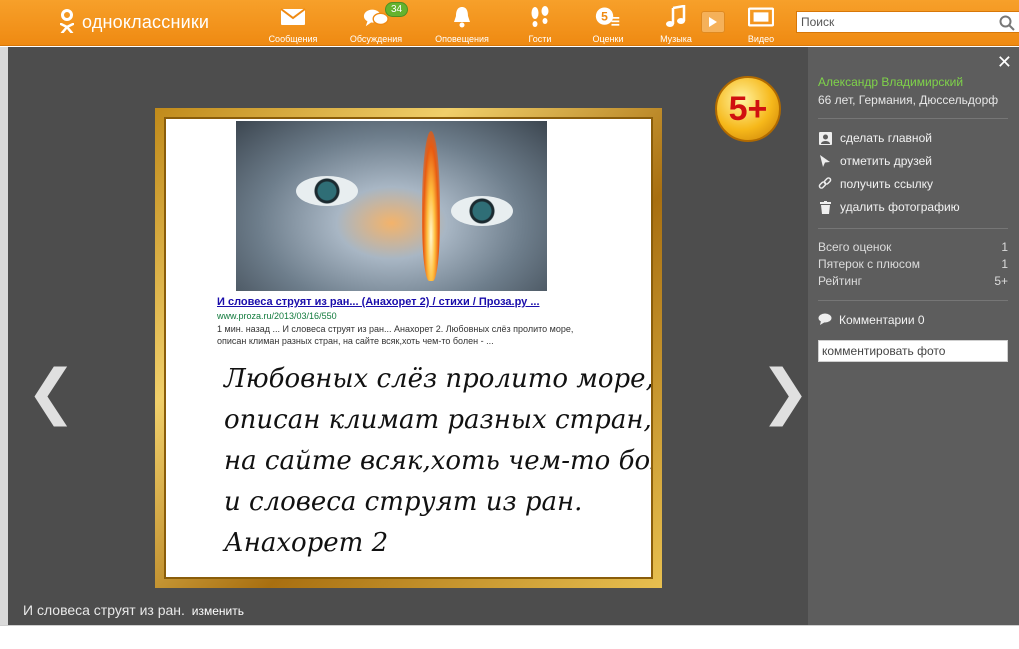 The image size is (1019, 649). I want to click on search-box, so click(907, 22).